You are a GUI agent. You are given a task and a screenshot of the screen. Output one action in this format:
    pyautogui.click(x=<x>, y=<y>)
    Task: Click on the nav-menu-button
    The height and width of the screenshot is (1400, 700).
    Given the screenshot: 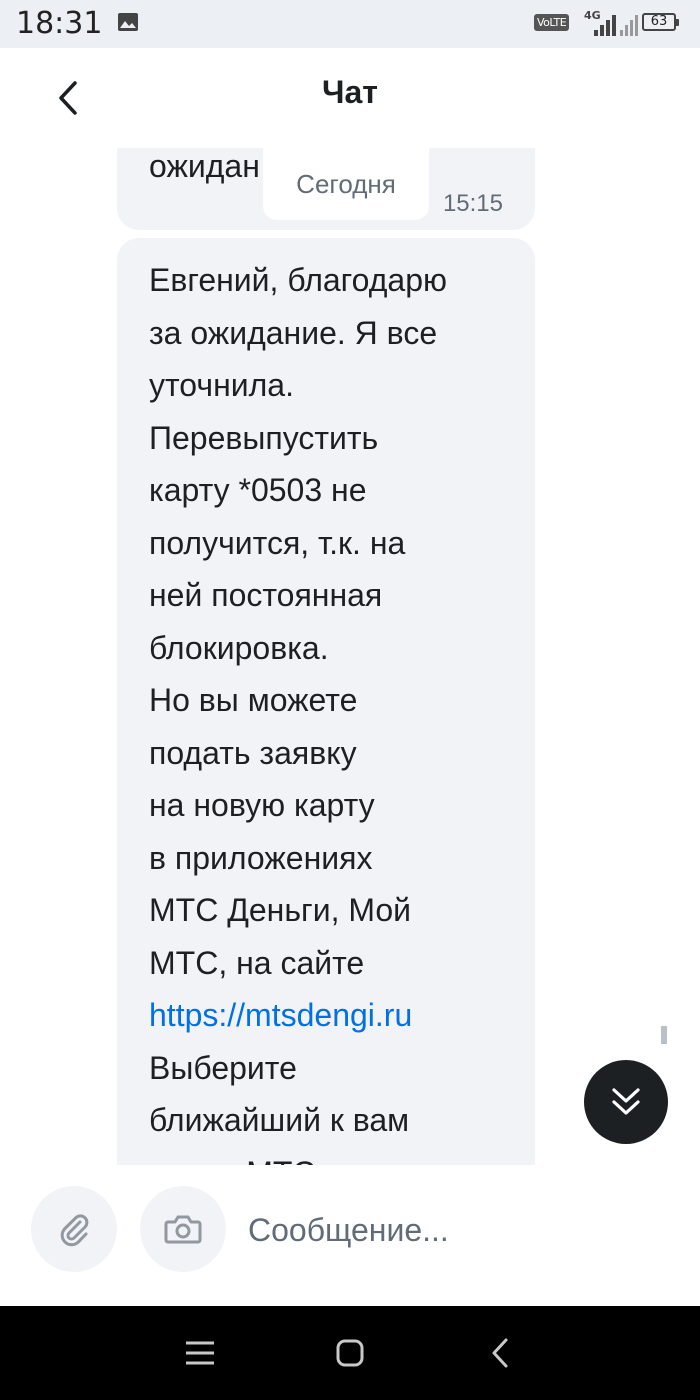 What is the action you would take?
    pyautogui.click(x=200, y=1353)
    